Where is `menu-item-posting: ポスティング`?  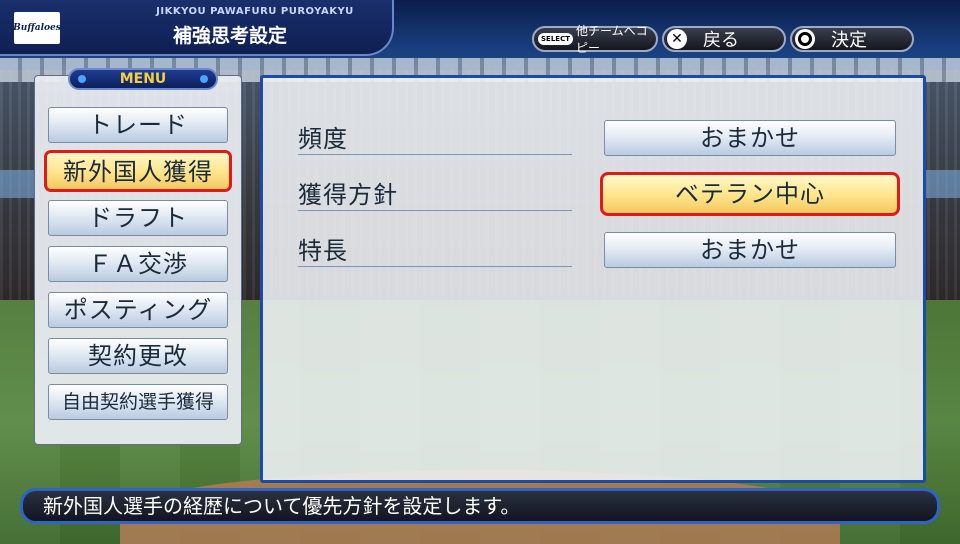 menu-item-posting: ポスティング is located at coordinates (138, 310).